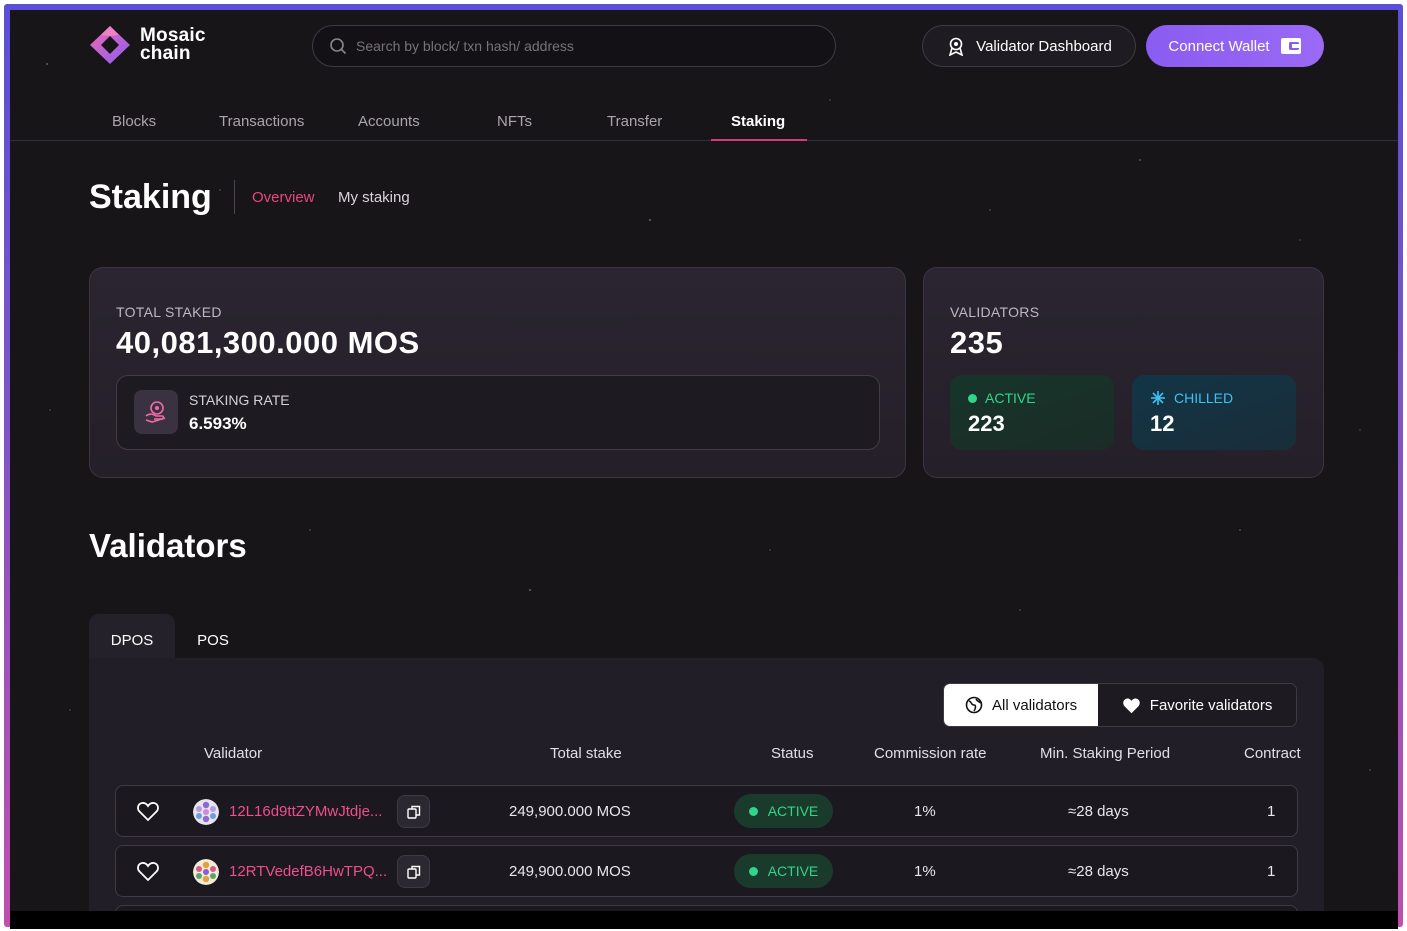 The width and height of the screenshot is (1407, 931). I want to click on validators-summary-card: VALIDATORS 235 ACTIVE 223 CHILLED 12, so click(1123, 372).